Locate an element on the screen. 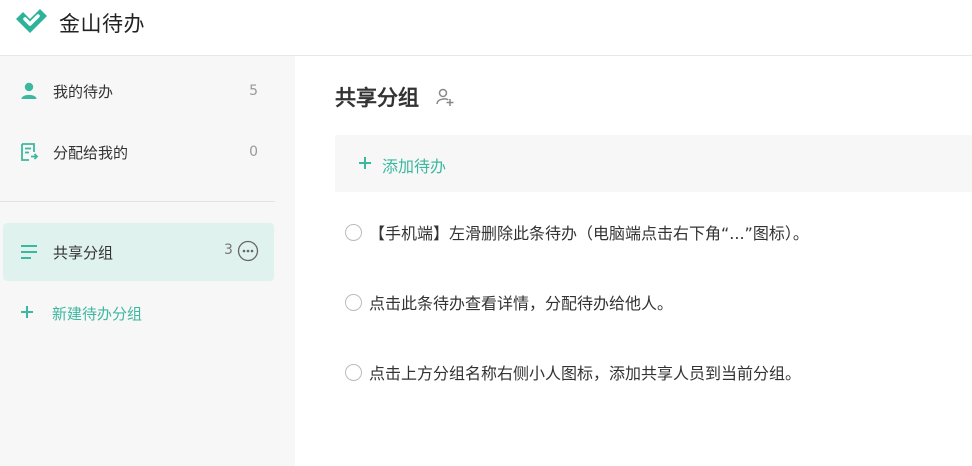  app-title: 金山待办 is located at coordinates (102, 24).